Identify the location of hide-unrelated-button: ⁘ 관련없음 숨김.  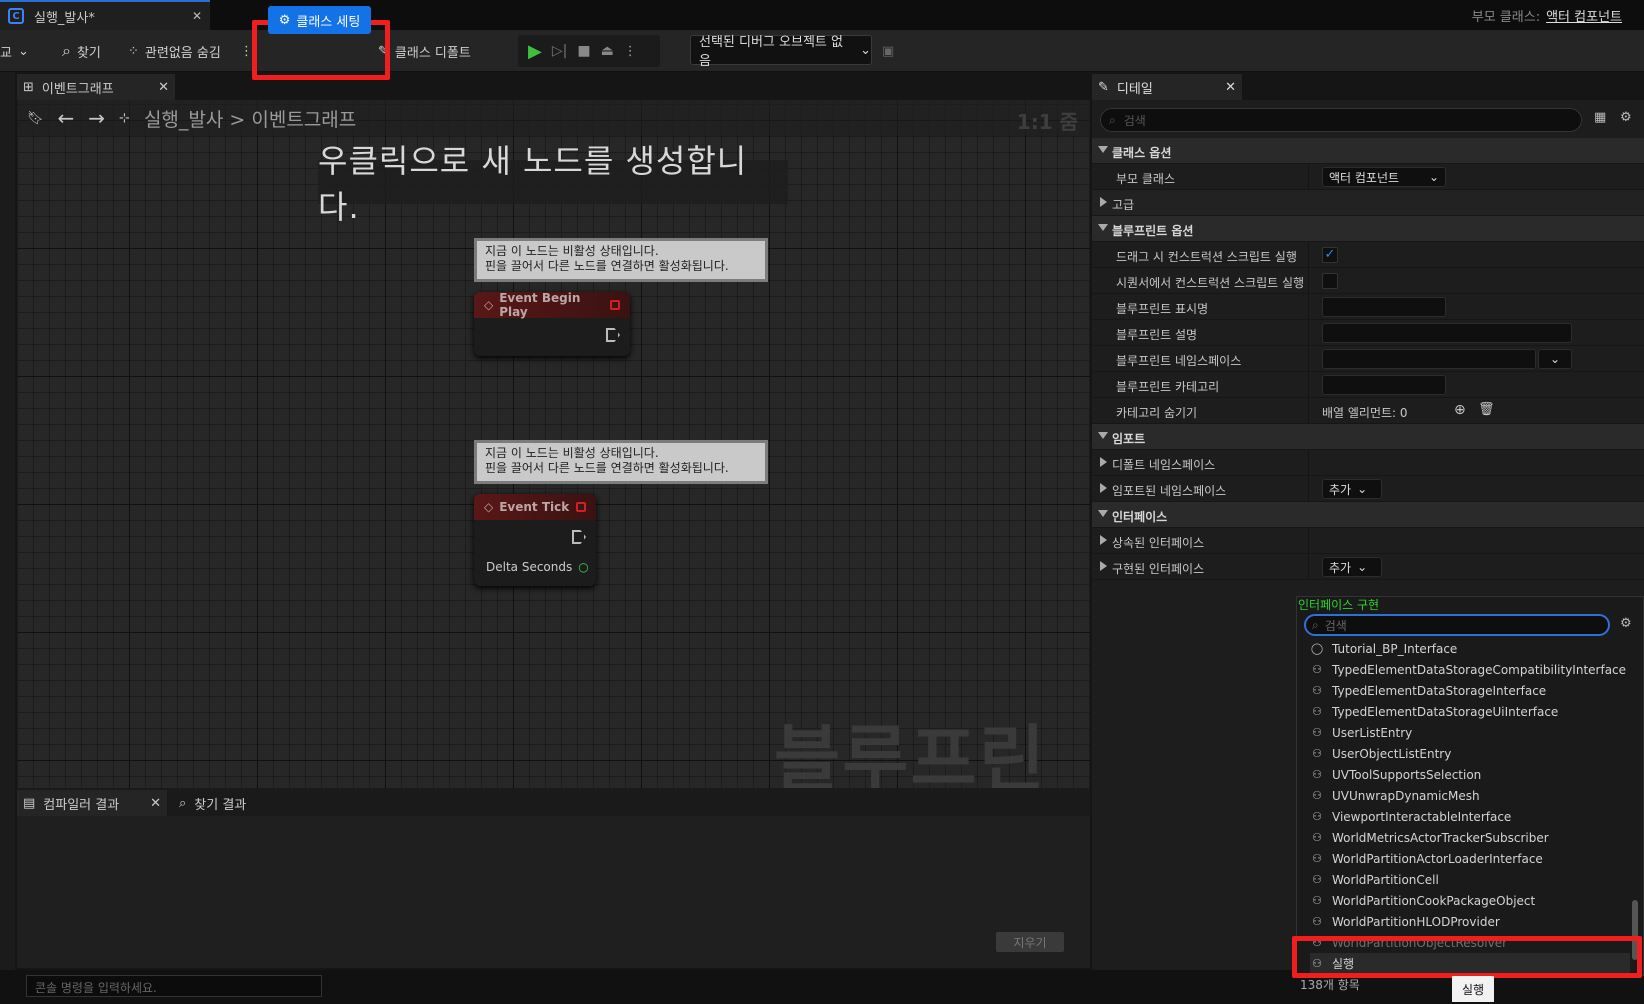
(174, 51).